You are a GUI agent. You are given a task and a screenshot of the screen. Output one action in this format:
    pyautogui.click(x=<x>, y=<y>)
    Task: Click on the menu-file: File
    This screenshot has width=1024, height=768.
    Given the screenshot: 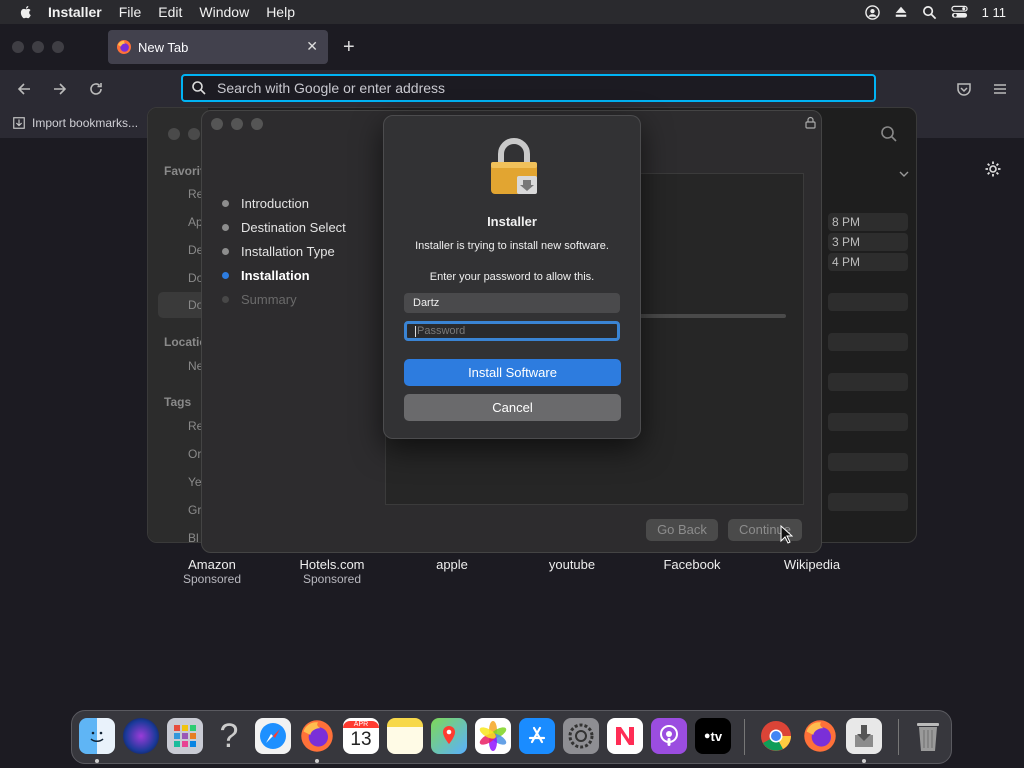 What is the action you would take?
    pyautogui.click(x=130, y=12)
    